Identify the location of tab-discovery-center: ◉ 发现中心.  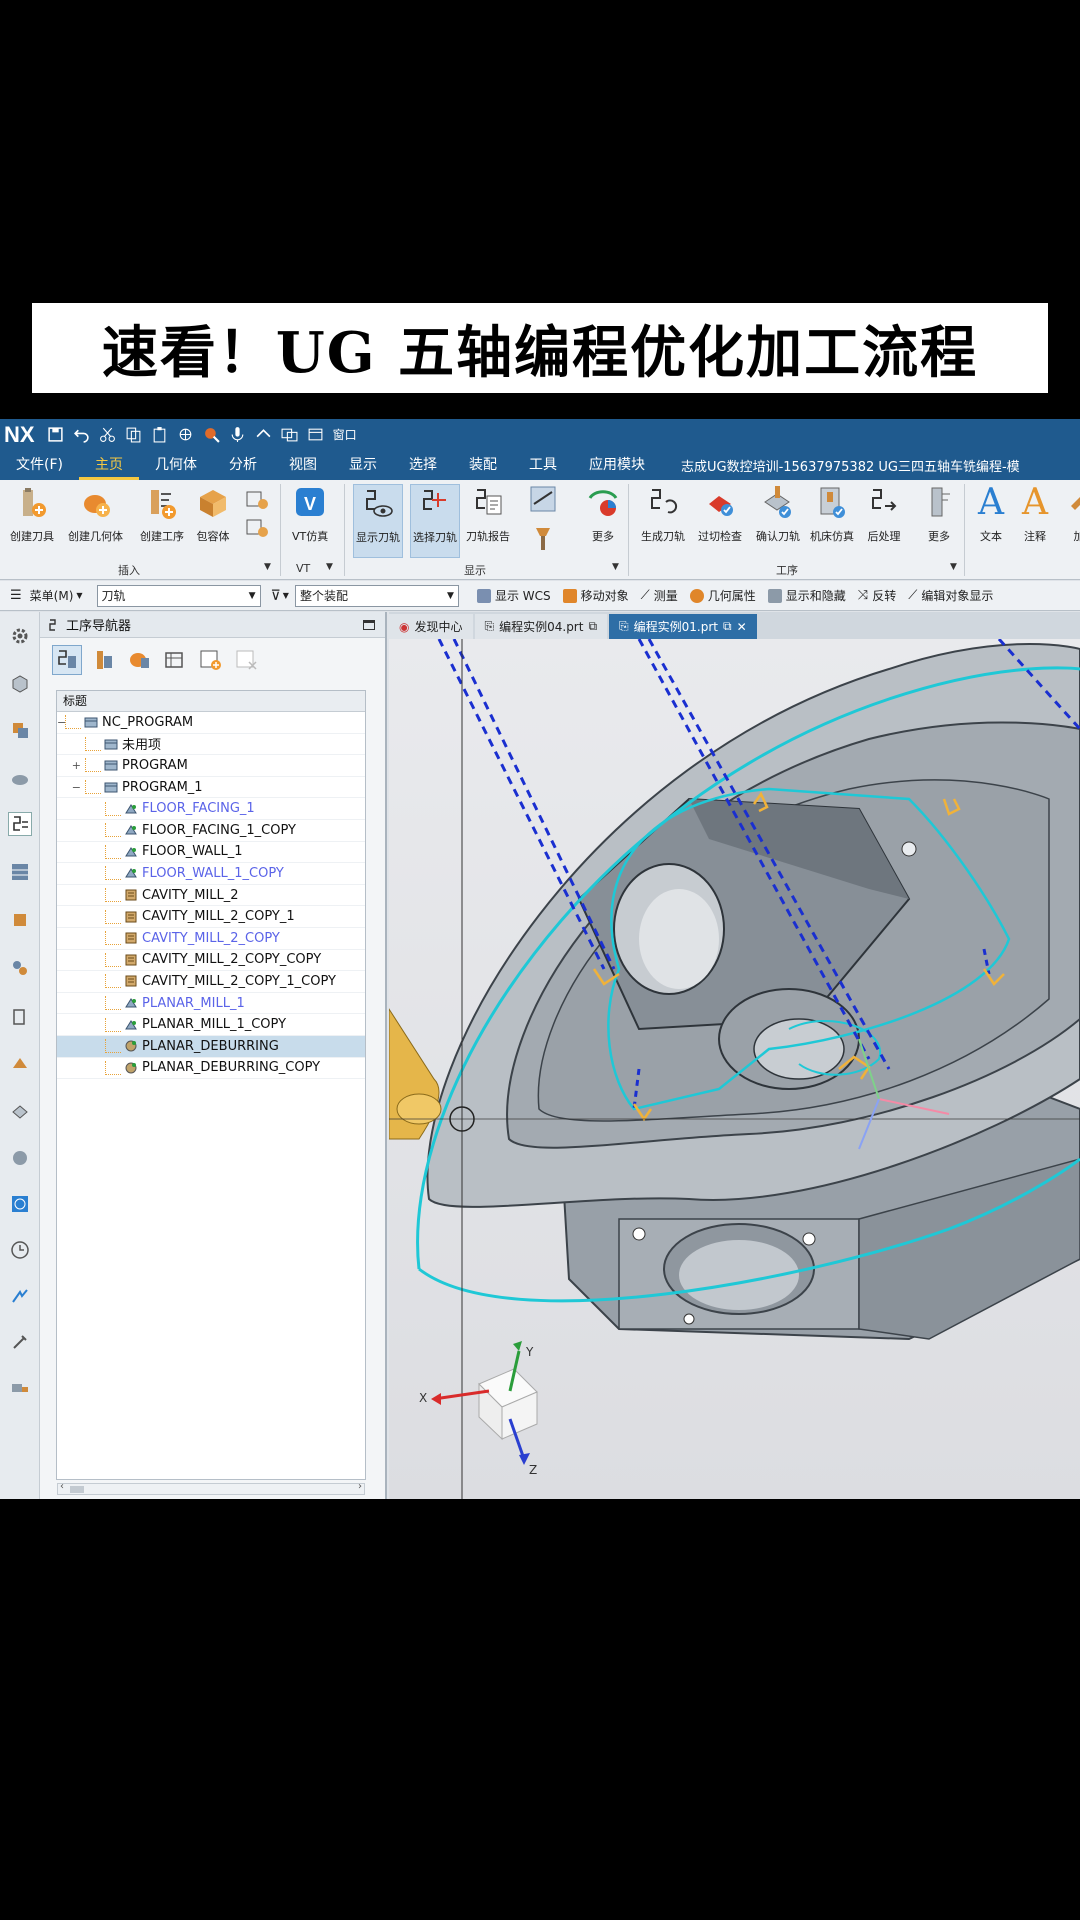
(431, 626).